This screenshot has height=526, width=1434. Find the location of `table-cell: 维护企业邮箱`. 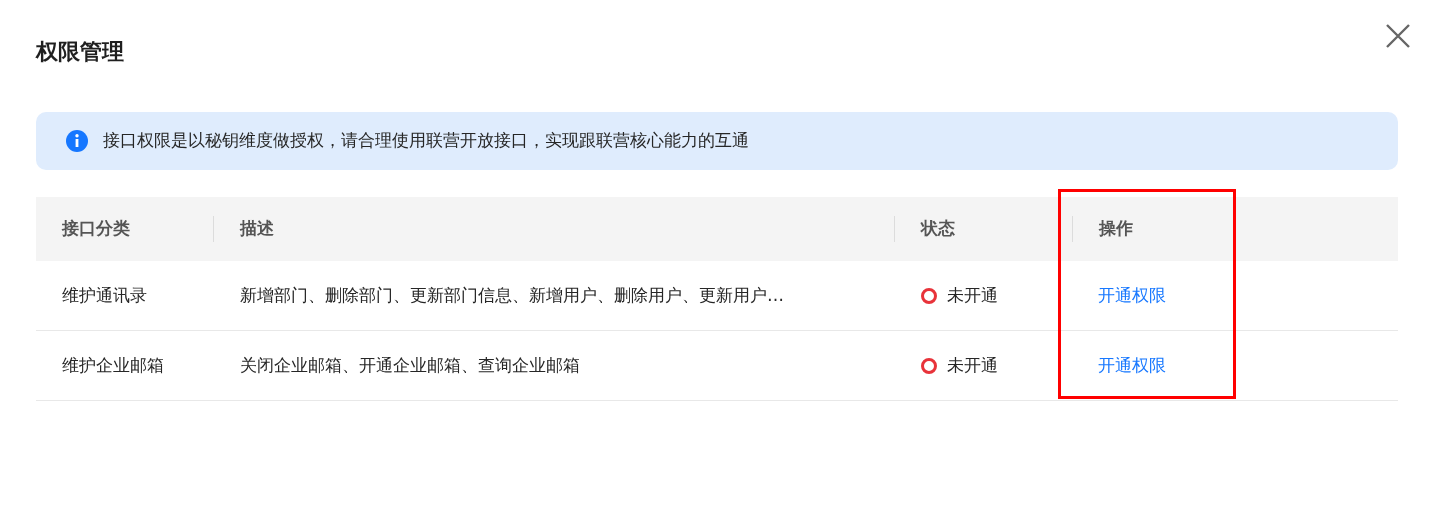

table-cell: 维护企业邮箱 is located at coordinates (113, 364).